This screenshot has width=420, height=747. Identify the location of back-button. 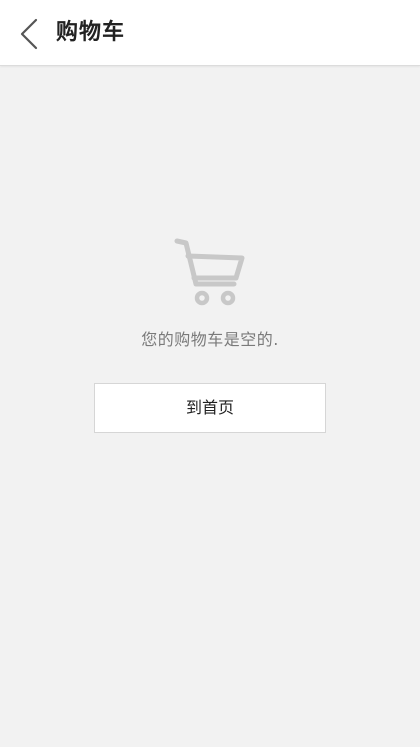
(30, 34).